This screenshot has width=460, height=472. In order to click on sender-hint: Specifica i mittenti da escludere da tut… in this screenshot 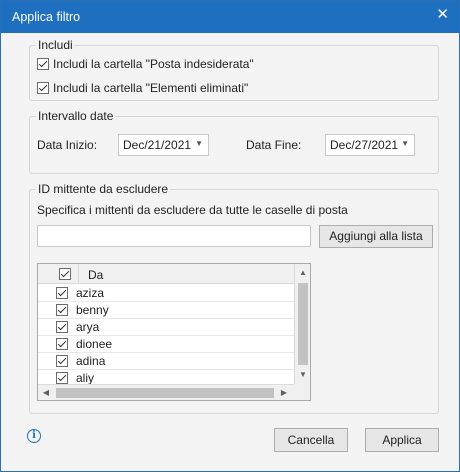, I will do `click(192, 210)`.